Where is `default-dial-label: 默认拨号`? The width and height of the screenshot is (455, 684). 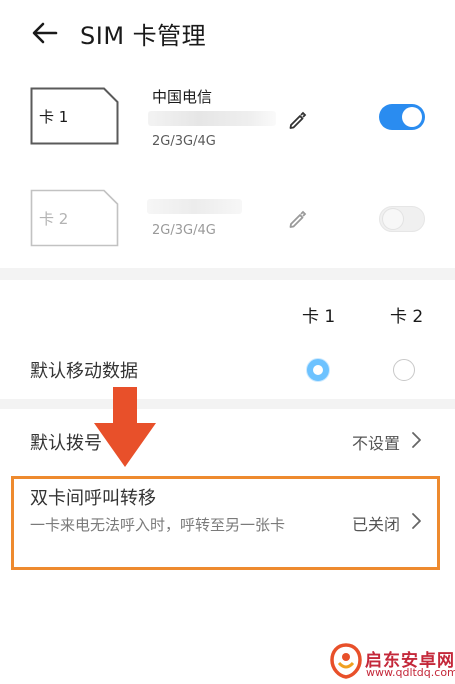 default-dial-label: 默认拨号 is located at coordinates (66, 442).